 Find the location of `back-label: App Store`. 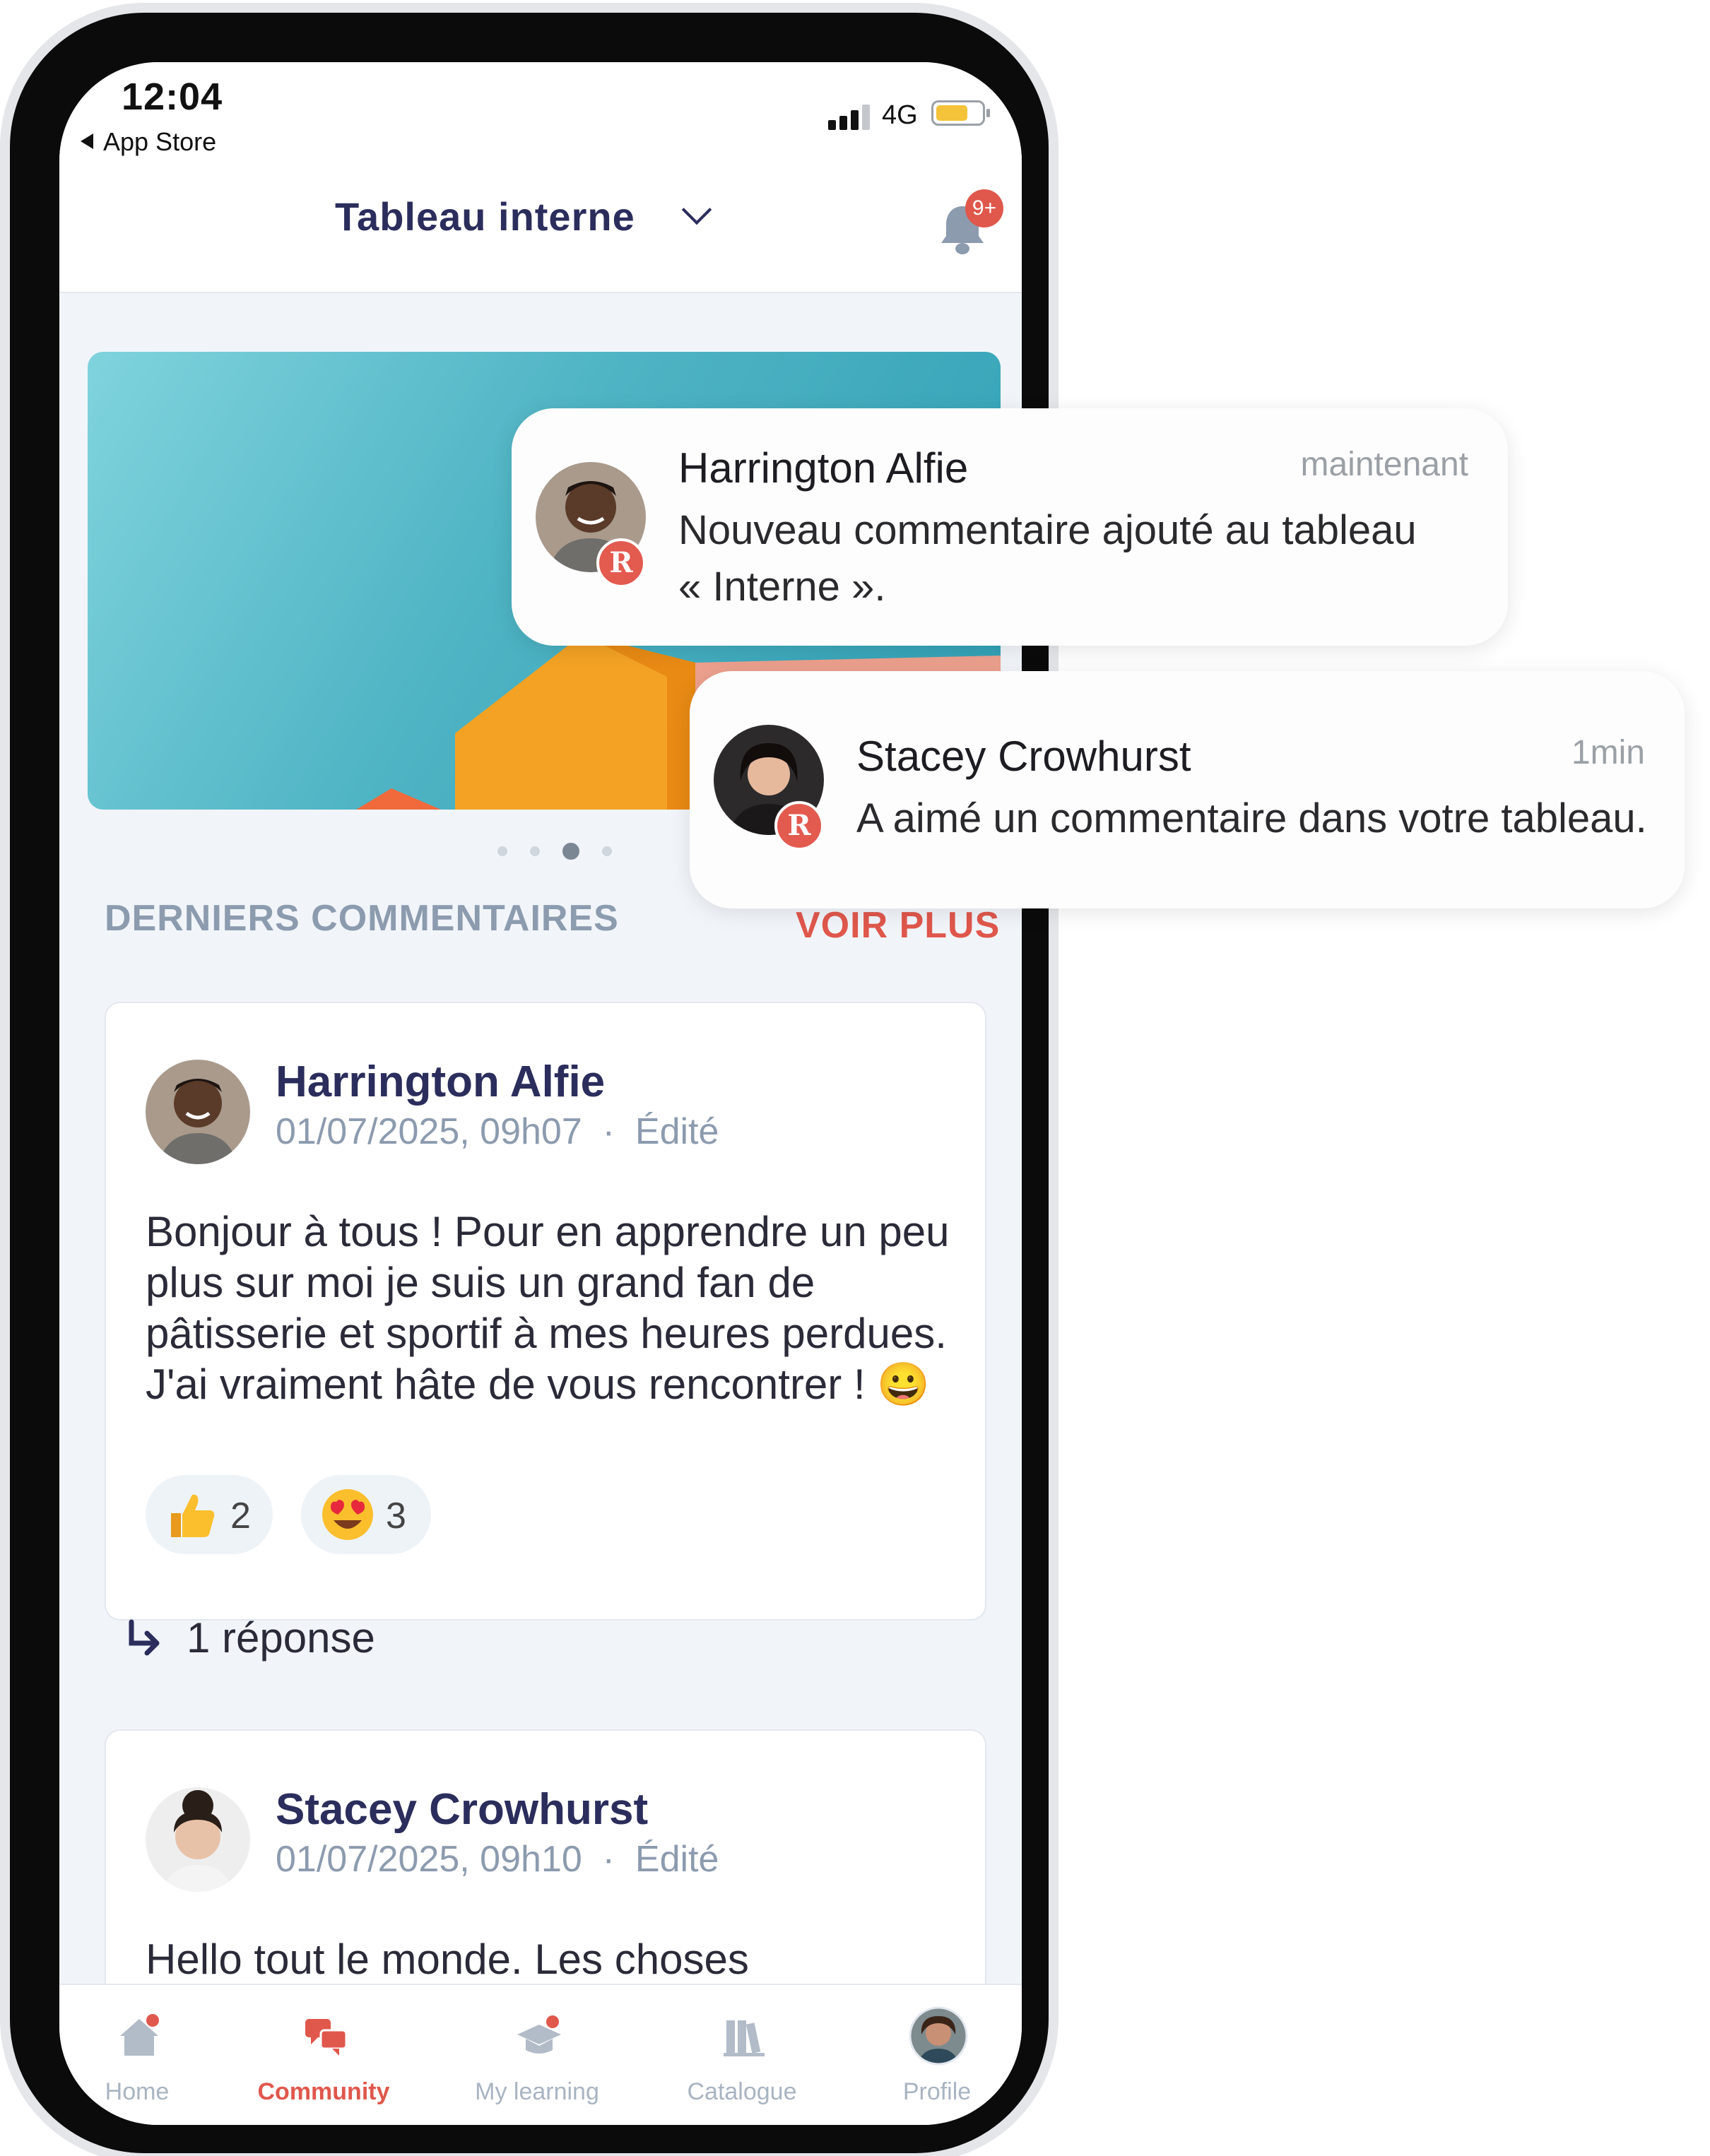

back-label: App Store is located at coordinates (160, 141).